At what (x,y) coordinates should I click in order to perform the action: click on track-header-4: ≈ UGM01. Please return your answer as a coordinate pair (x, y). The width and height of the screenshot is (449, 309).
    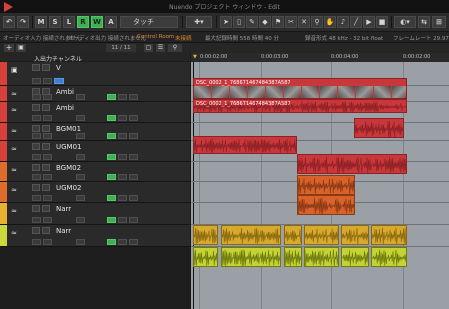
    Looking at the image, I should click on (95, 151).